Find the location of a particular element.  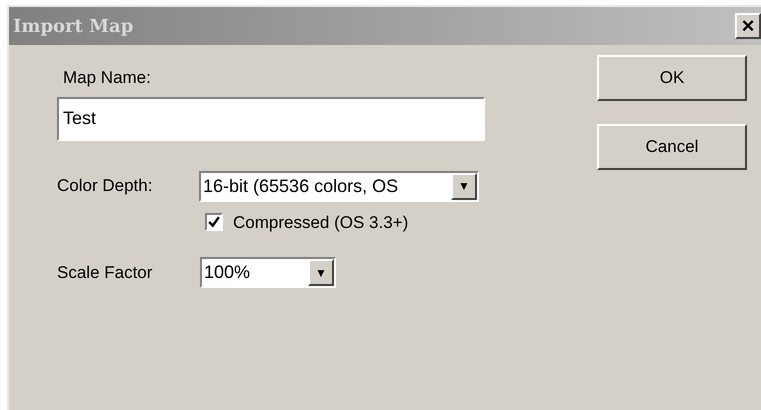

close-button: × is located at coordinates (748, 26).